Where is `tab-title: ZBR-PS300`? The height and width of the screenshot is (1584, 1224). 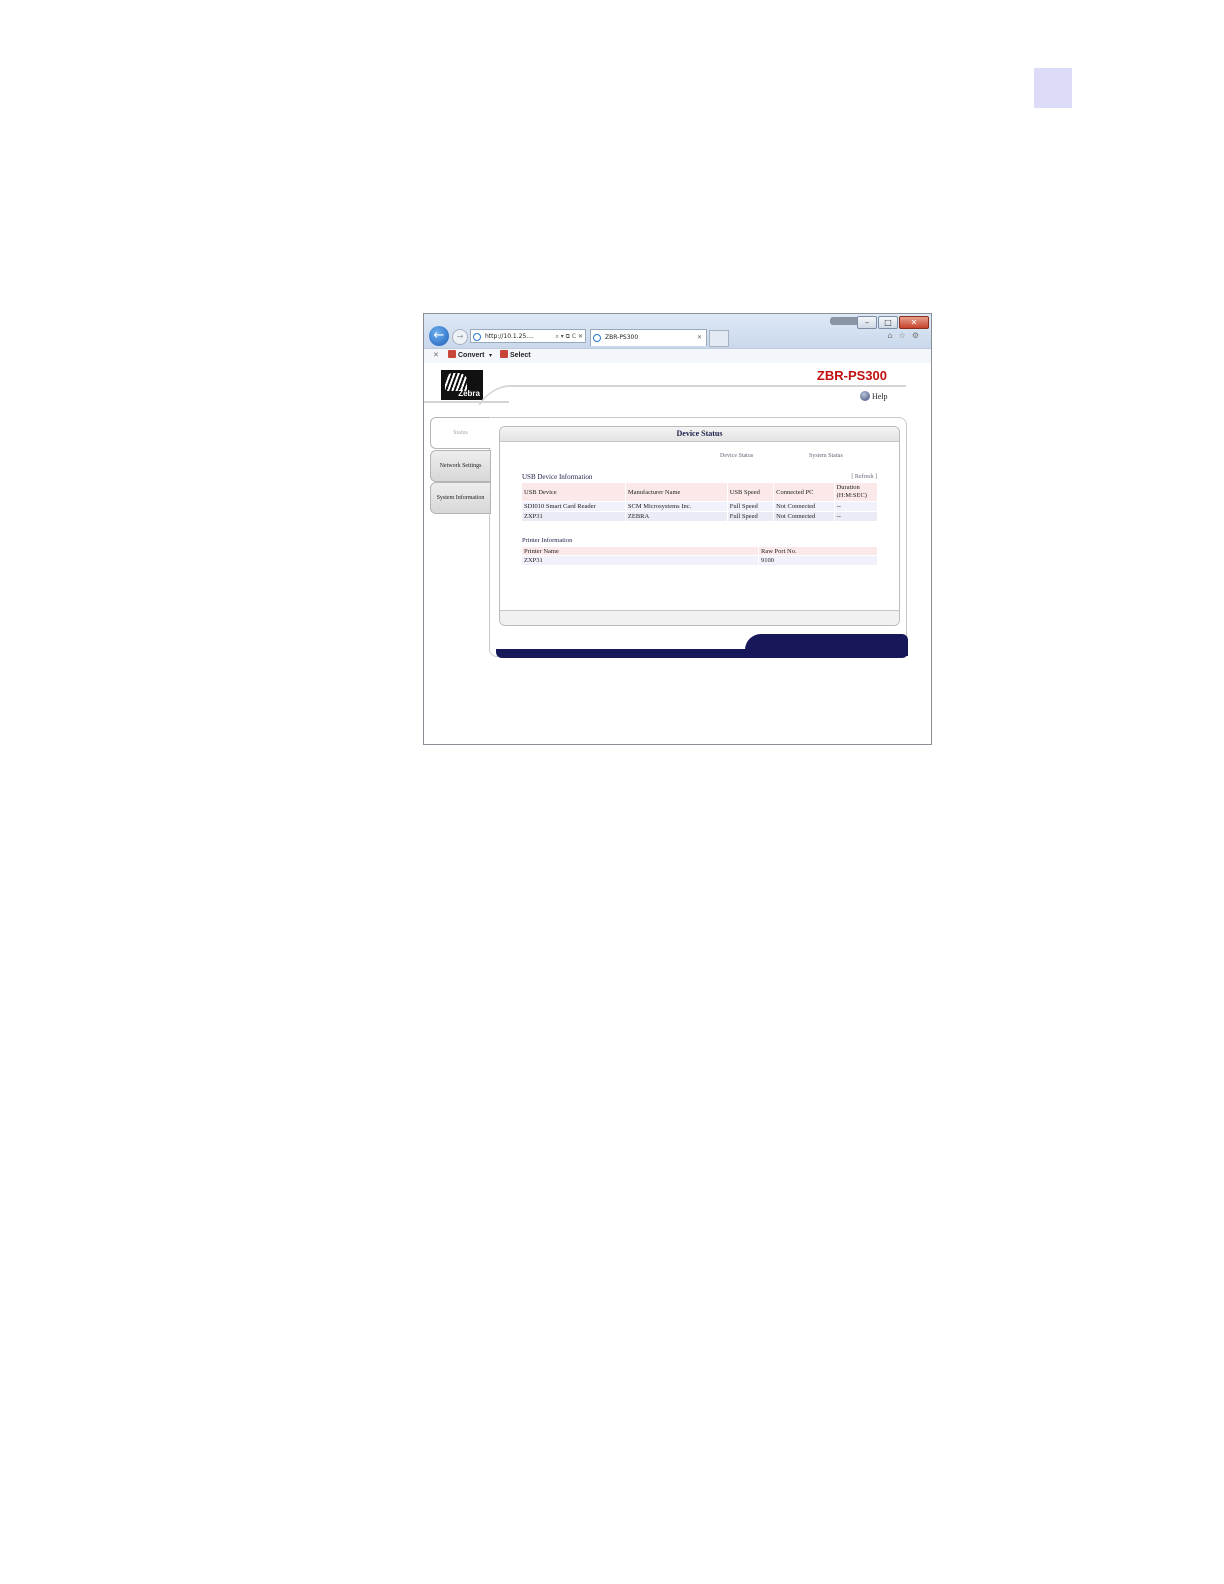
tab-title: ZBR-PS300 is located at coordinates (622, 337).